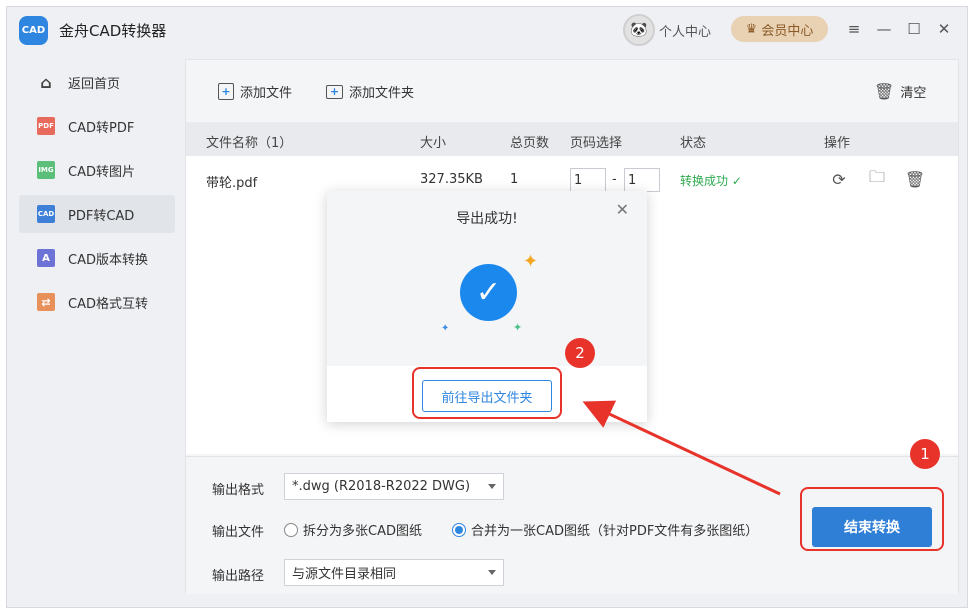 The height and width of the screenshot is (614, 974). I want to click on sidebar-item-pdf-to-cad: CAD PDF转CAD, so click(97, 214).